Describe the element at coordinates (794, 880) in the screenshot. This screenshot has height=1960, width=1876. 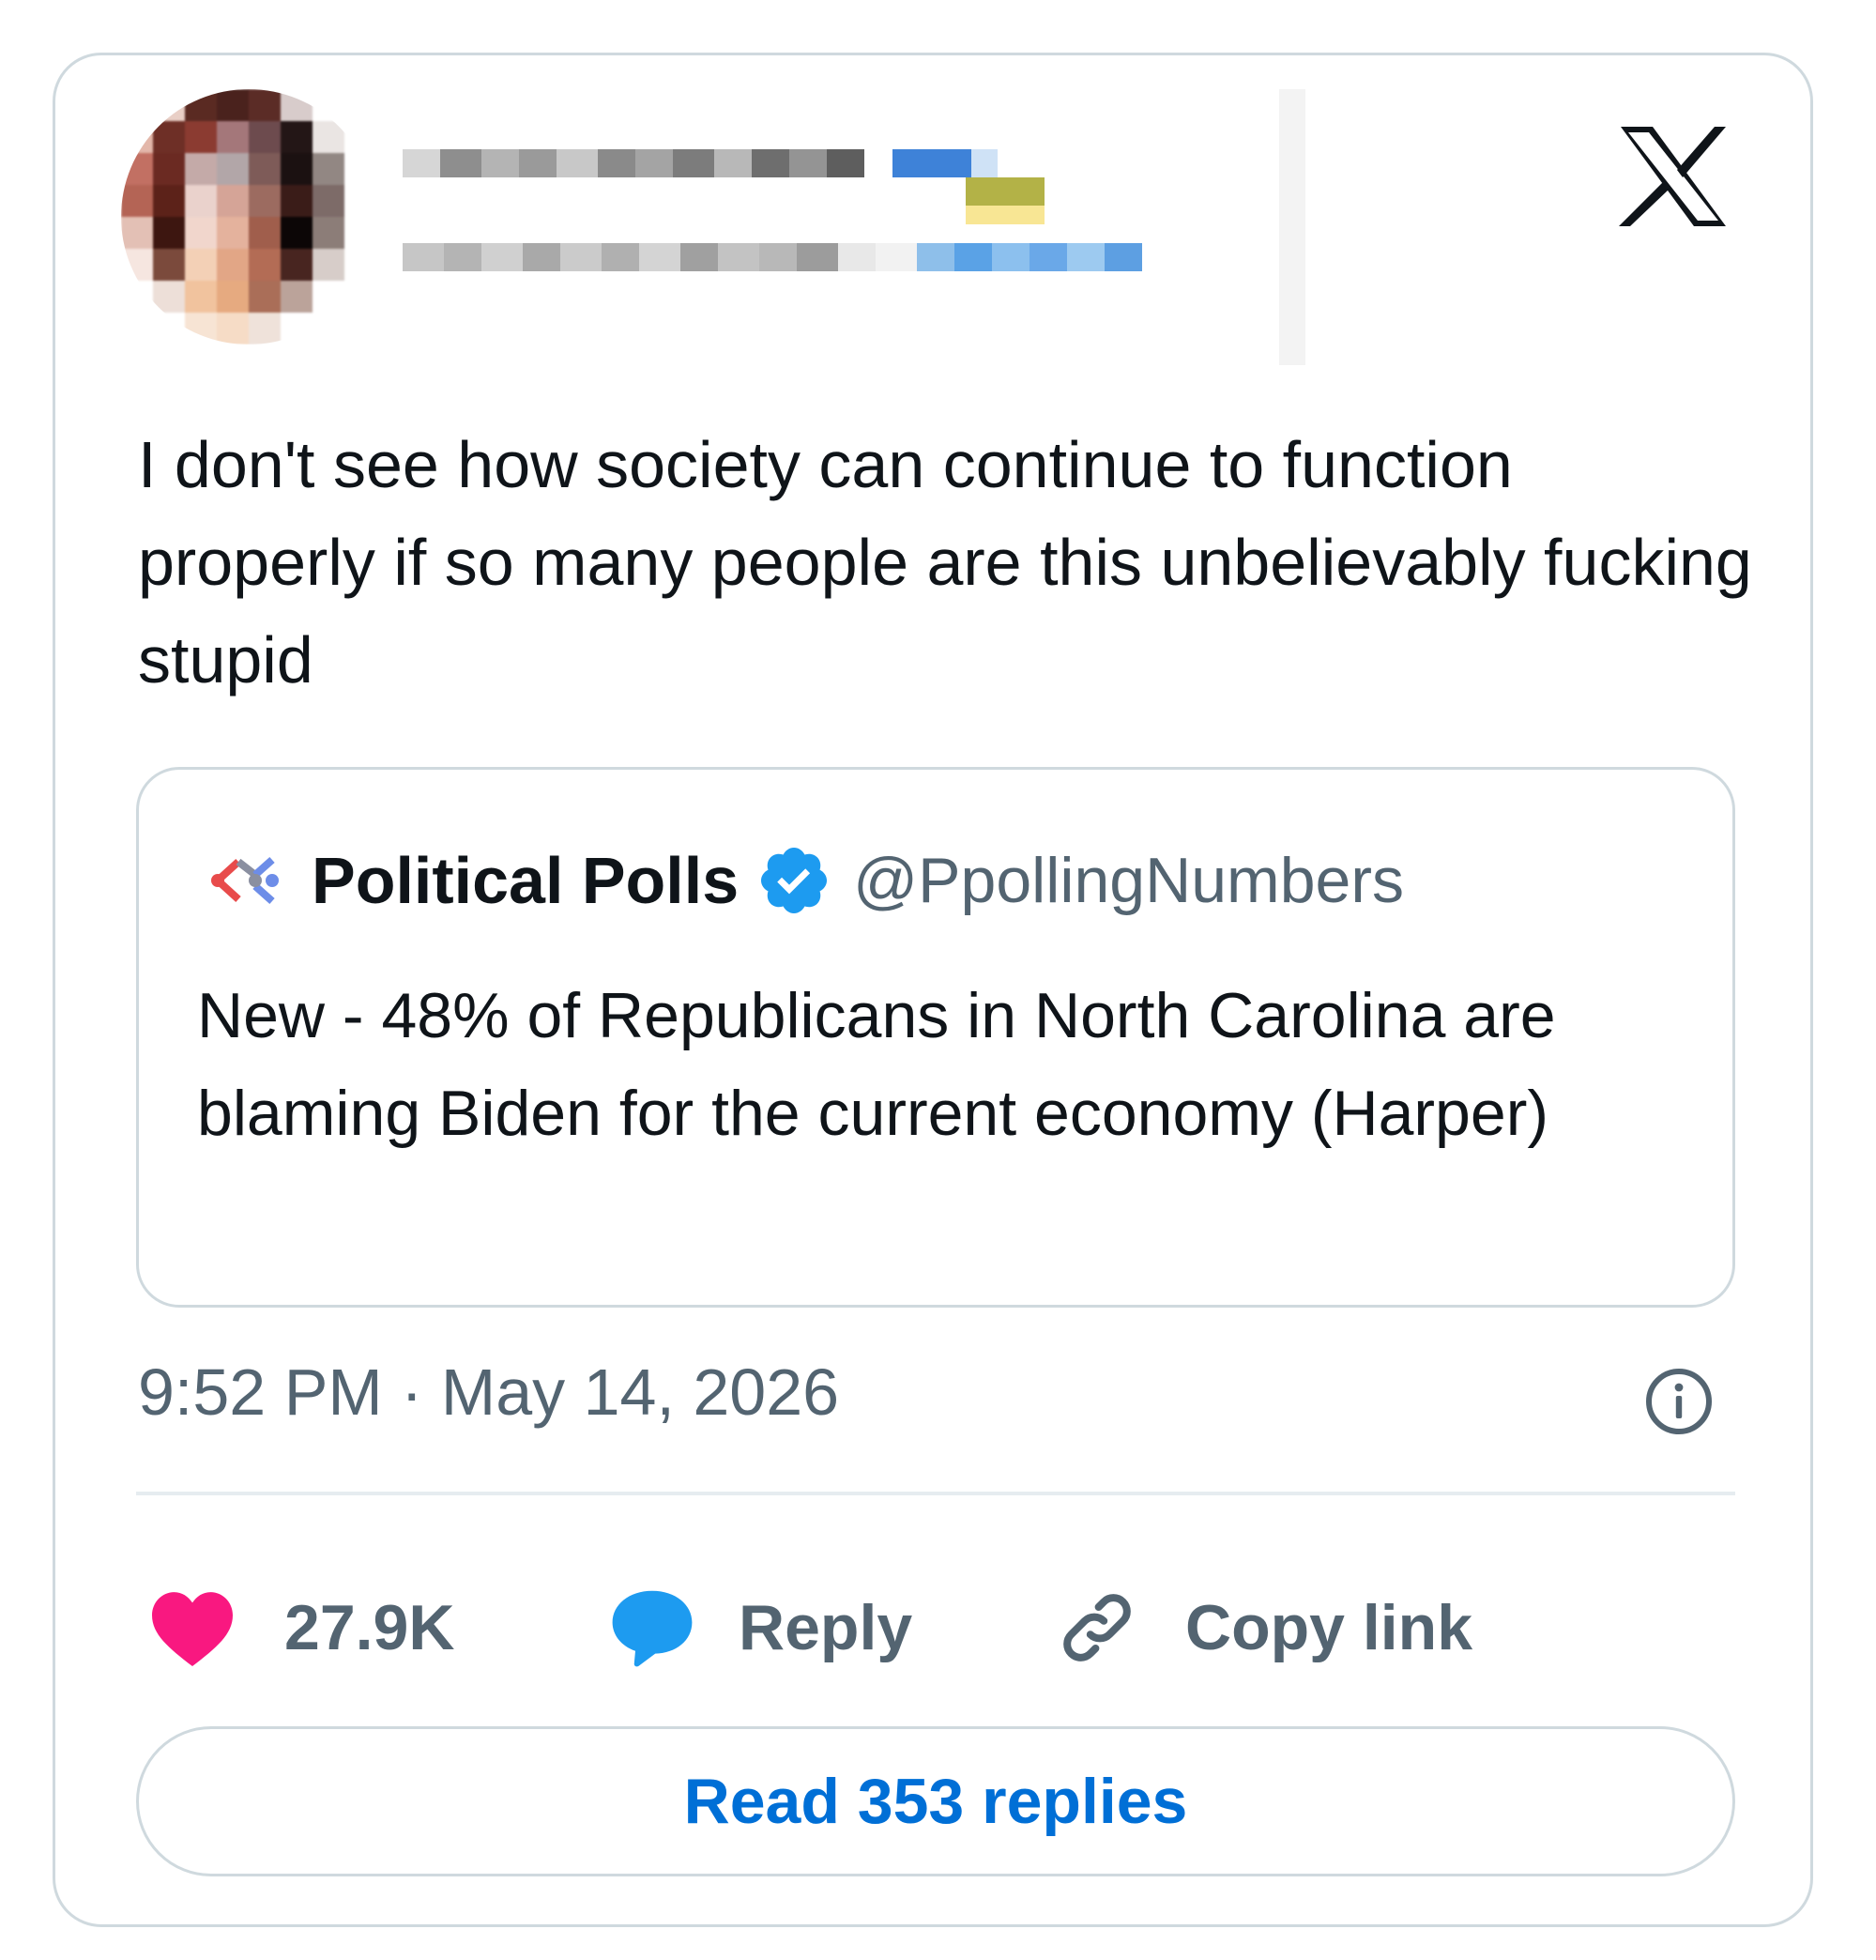
I see `verified-badge-icon` at that location.